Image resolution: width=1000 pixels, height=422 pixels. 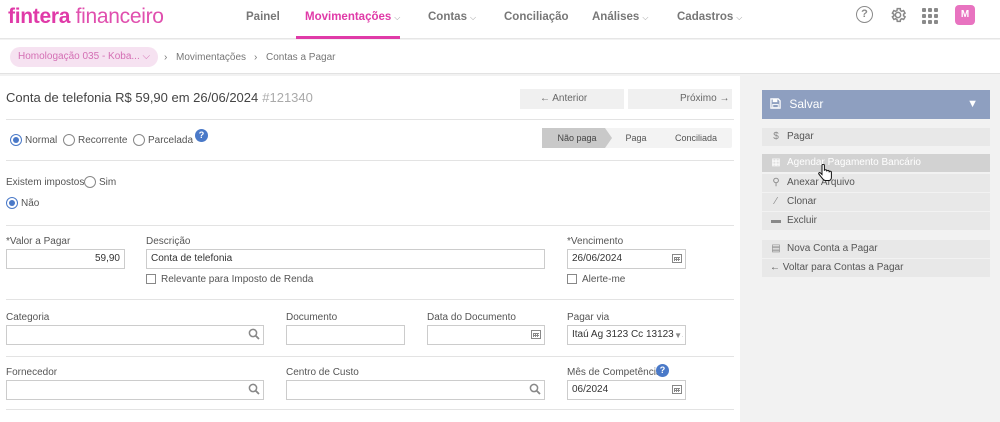 I want to click on nav-contas-label: Contas, so click(x=447, y=17).